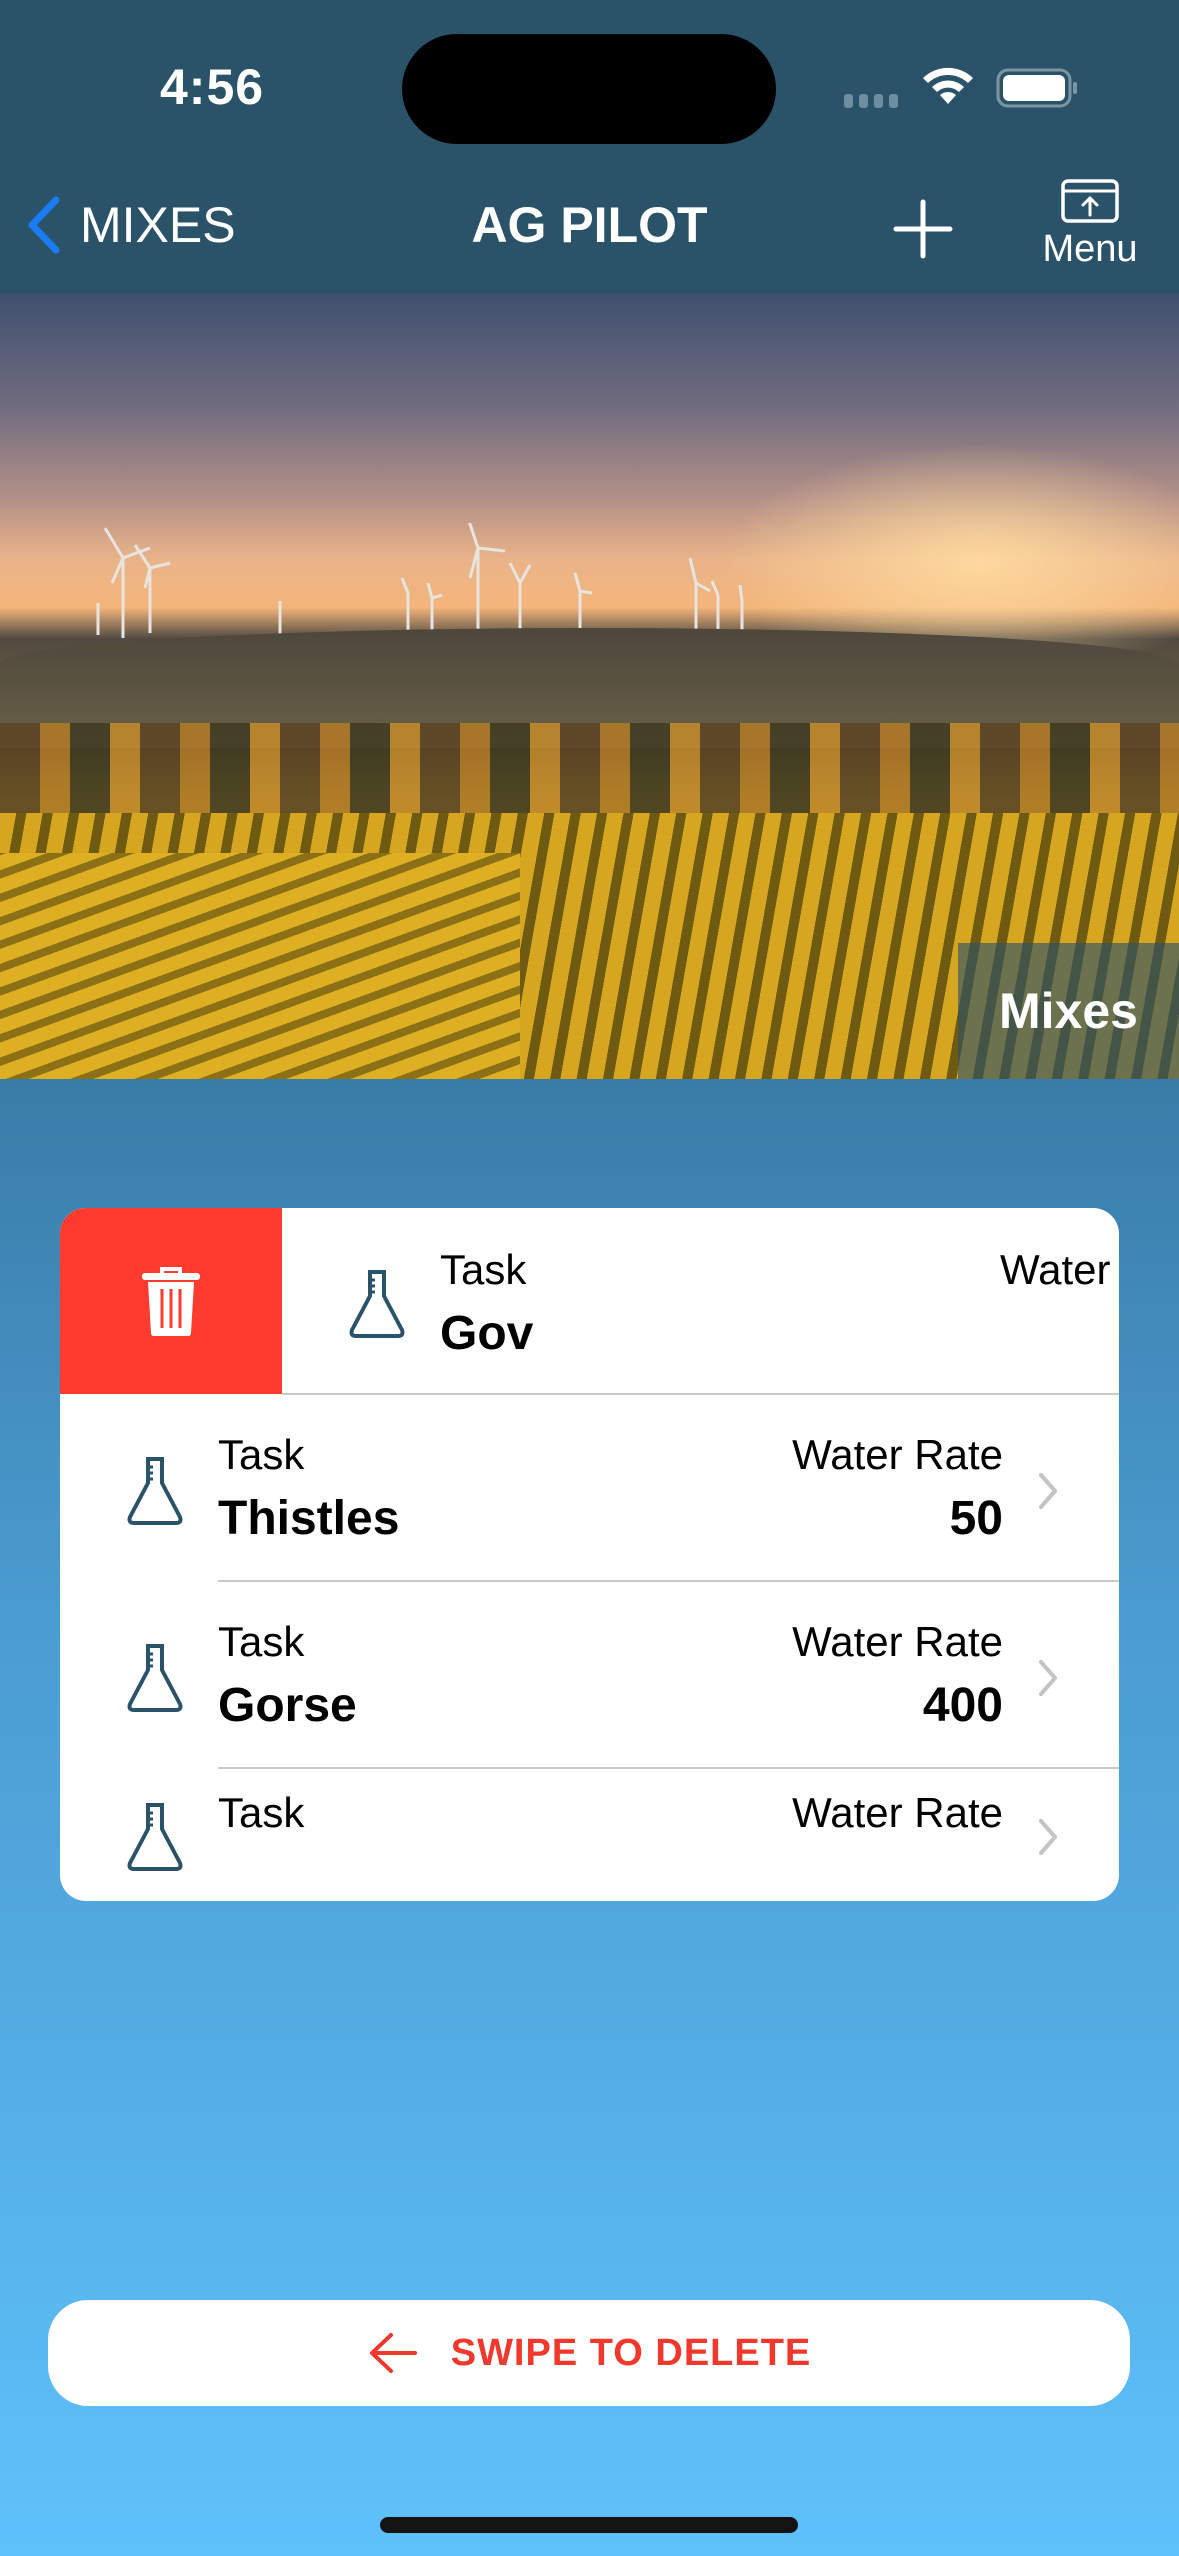  I want to click on task-name: Thistles, so click(309, 1518).